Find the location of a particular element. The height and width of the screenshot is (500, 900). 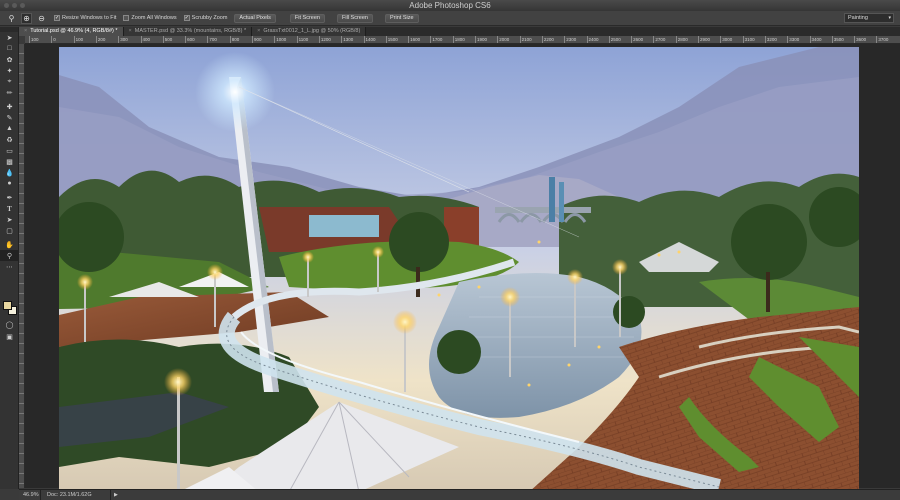

marquee-tool-icon: □ is located at coordinates (9, 48).